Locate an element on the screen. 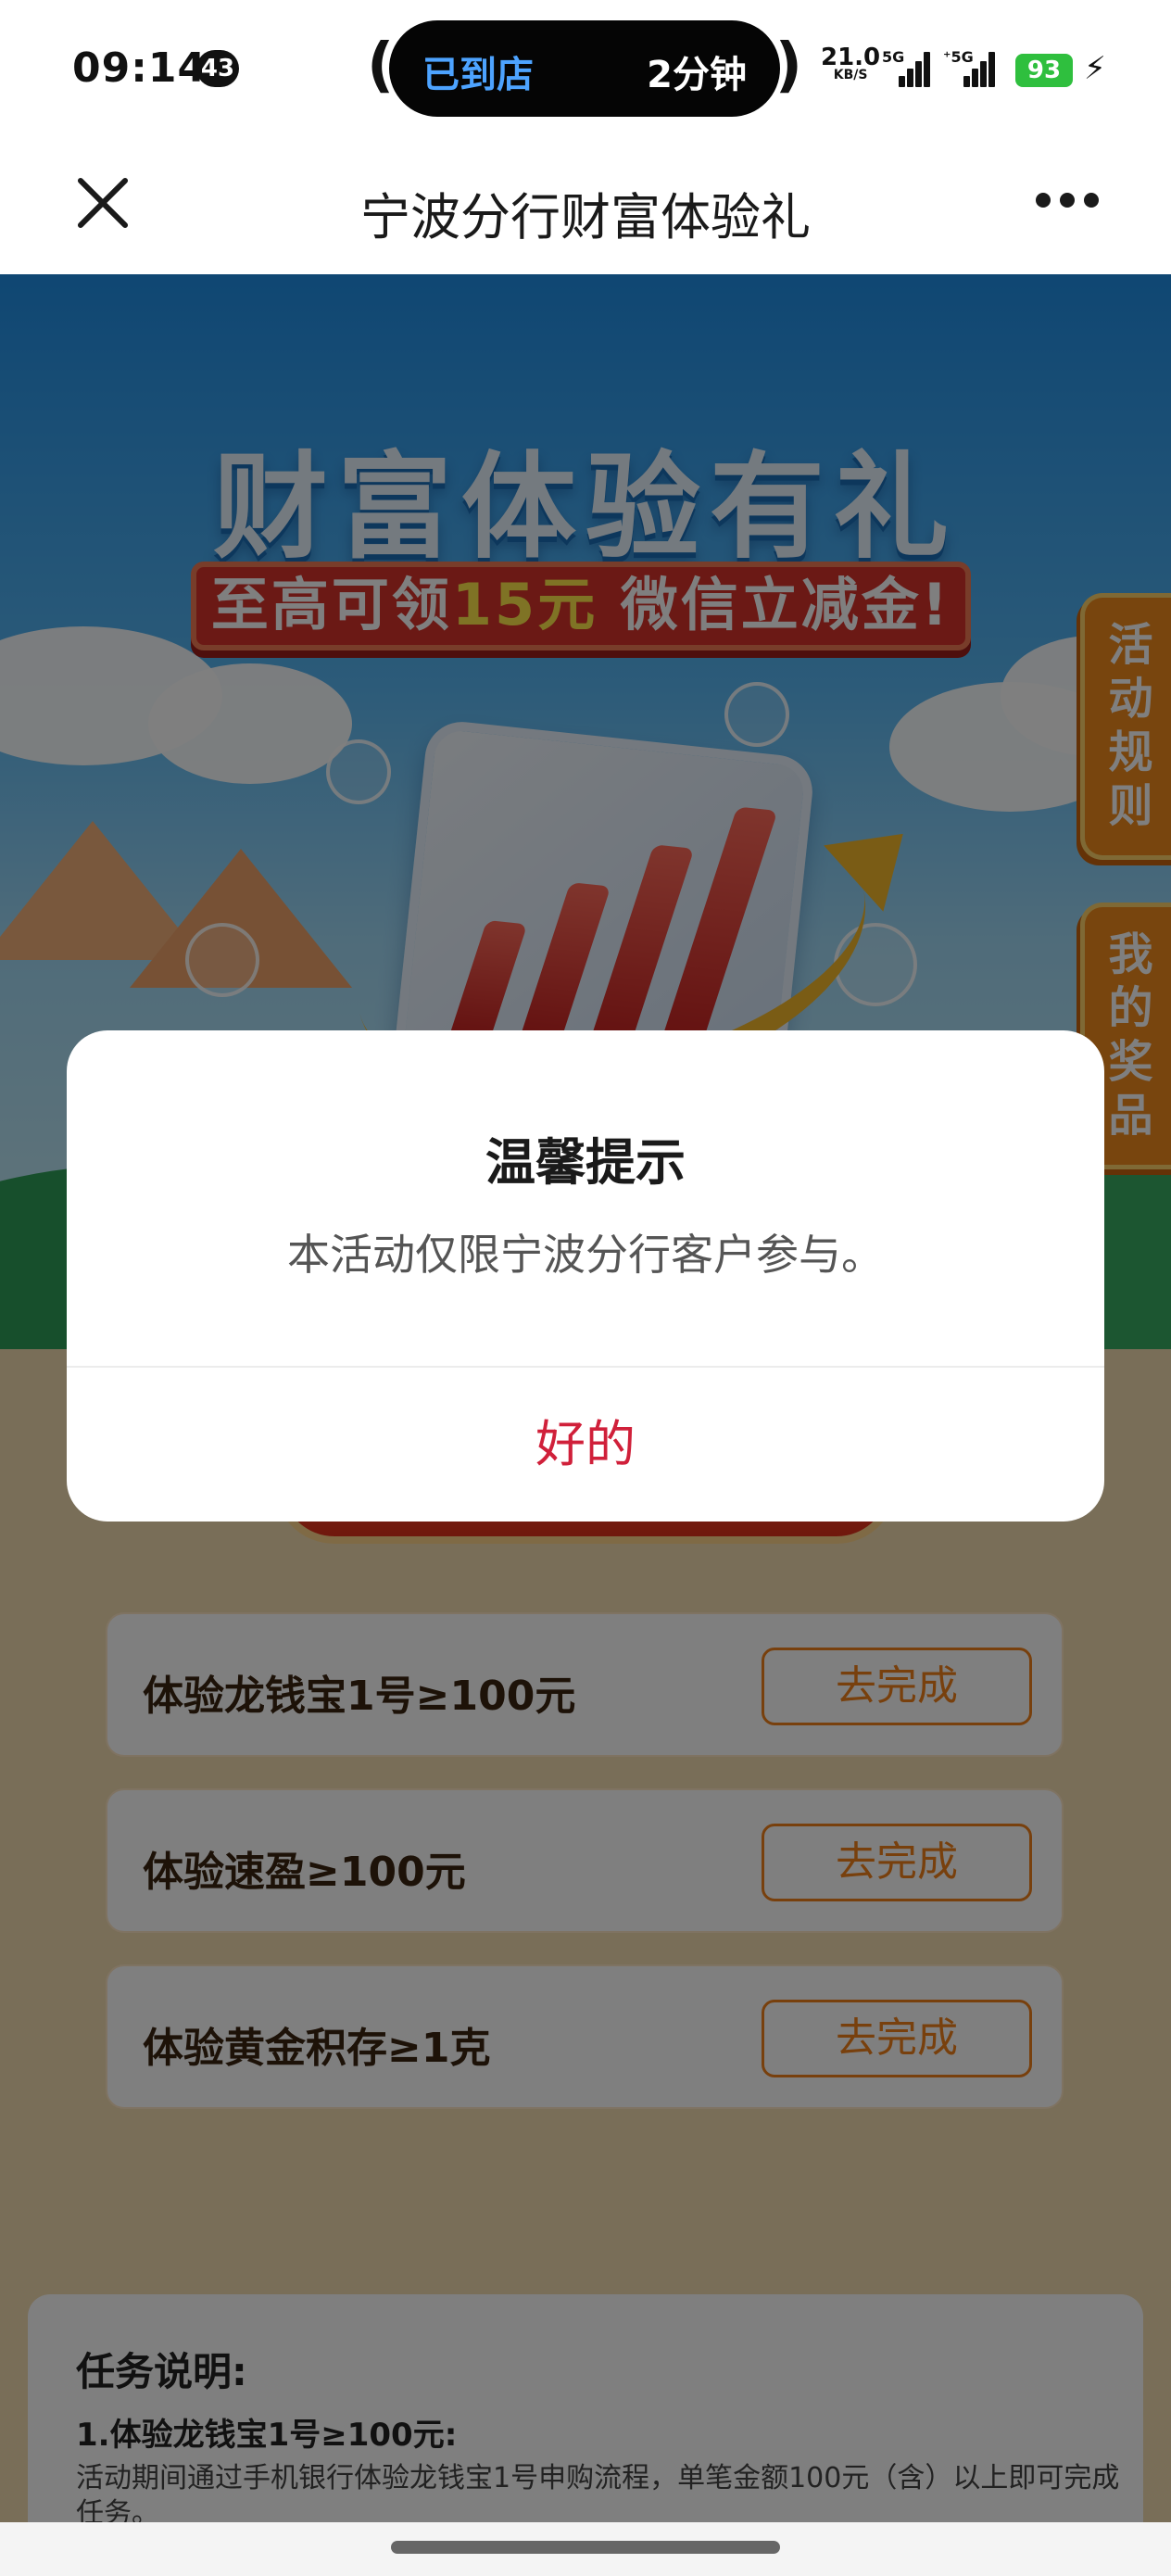  network-speed: 21.0 KB/S is located at coordinates (851, 64).